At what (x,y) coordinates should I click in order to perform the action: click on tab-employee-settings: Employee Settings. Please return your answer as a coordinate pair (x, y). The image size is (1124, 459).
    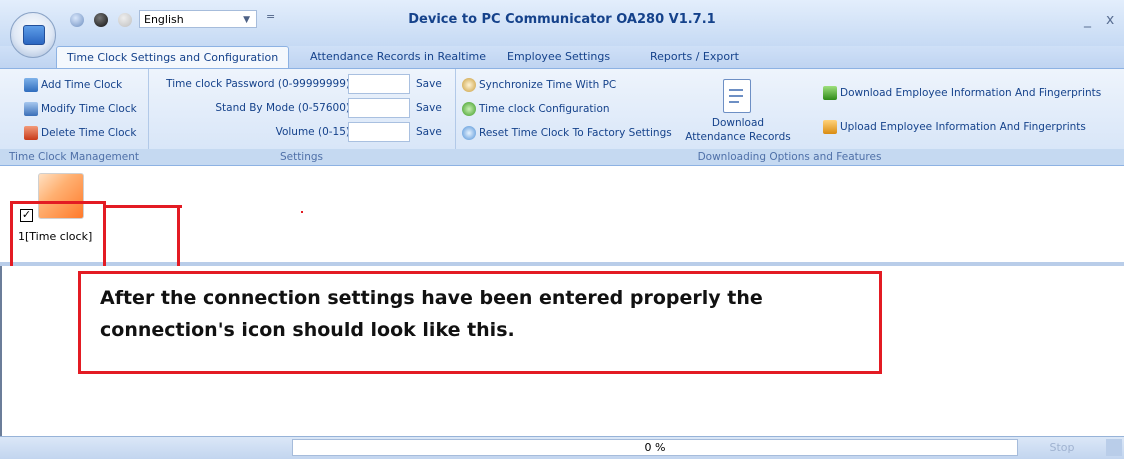
    Looking at the image, I should click on (558, 56).